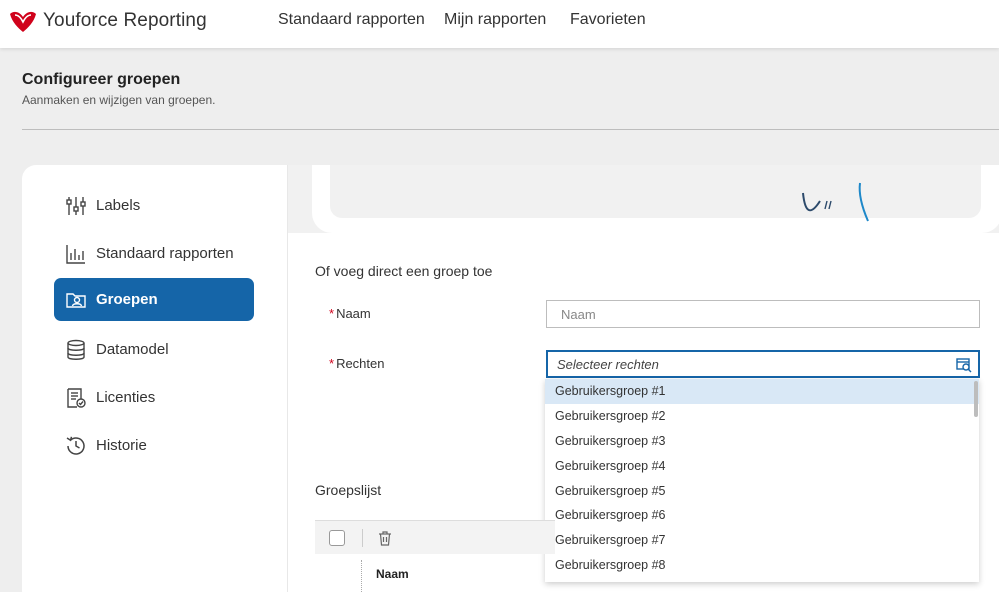 This screenshot has width=999, height=592. I want to click on search-list-icon, so click(964, 365).